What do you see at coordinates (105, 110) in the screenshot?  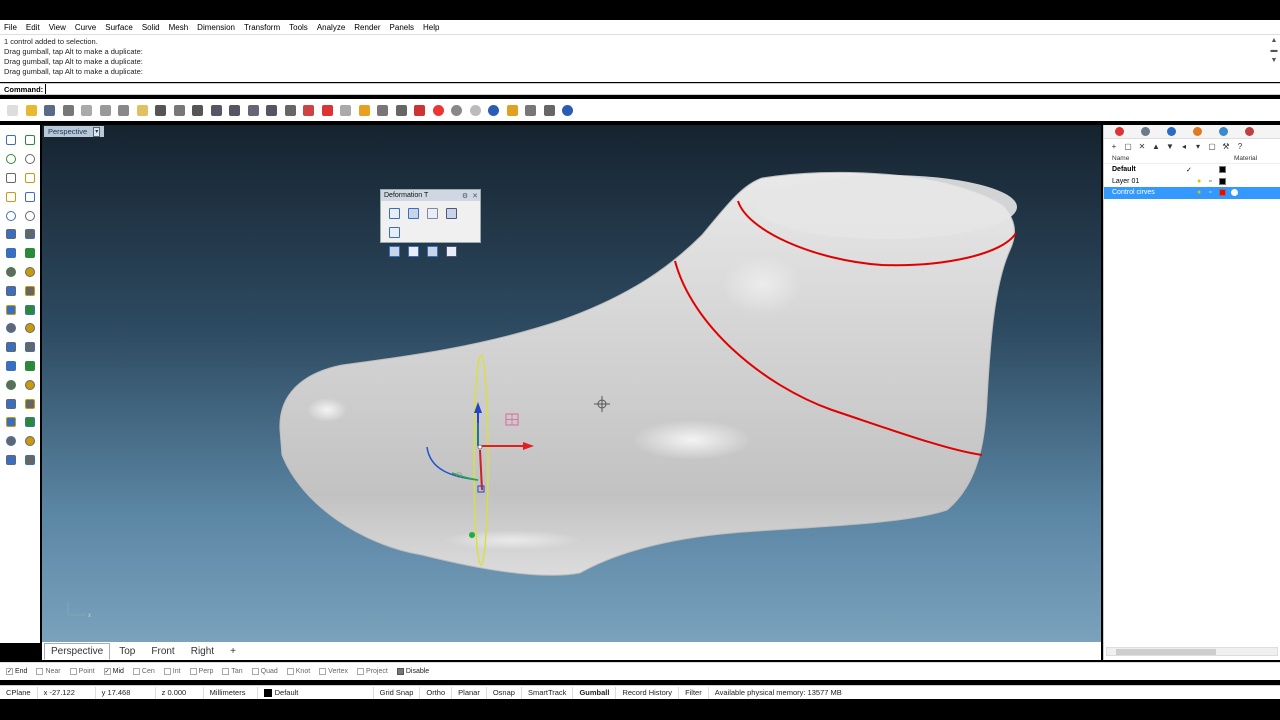 I see `cut-button` at bounding box center [105, 110].